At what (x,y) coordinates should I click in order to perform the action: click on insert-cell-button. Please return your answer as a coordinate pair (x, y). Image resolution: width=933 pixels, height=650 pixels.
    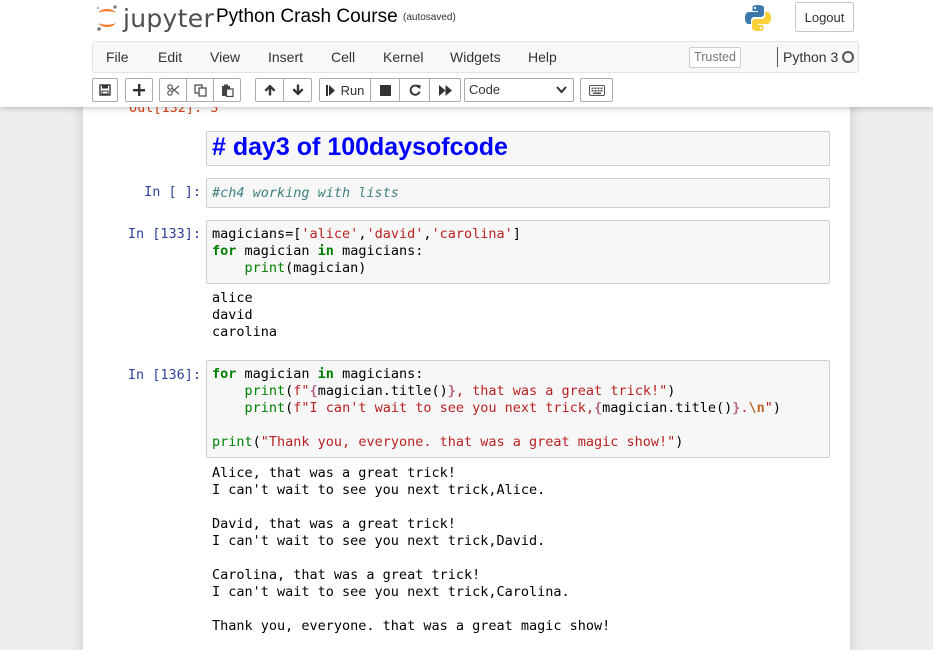
    Looking at the image, I should click on (139, 90).